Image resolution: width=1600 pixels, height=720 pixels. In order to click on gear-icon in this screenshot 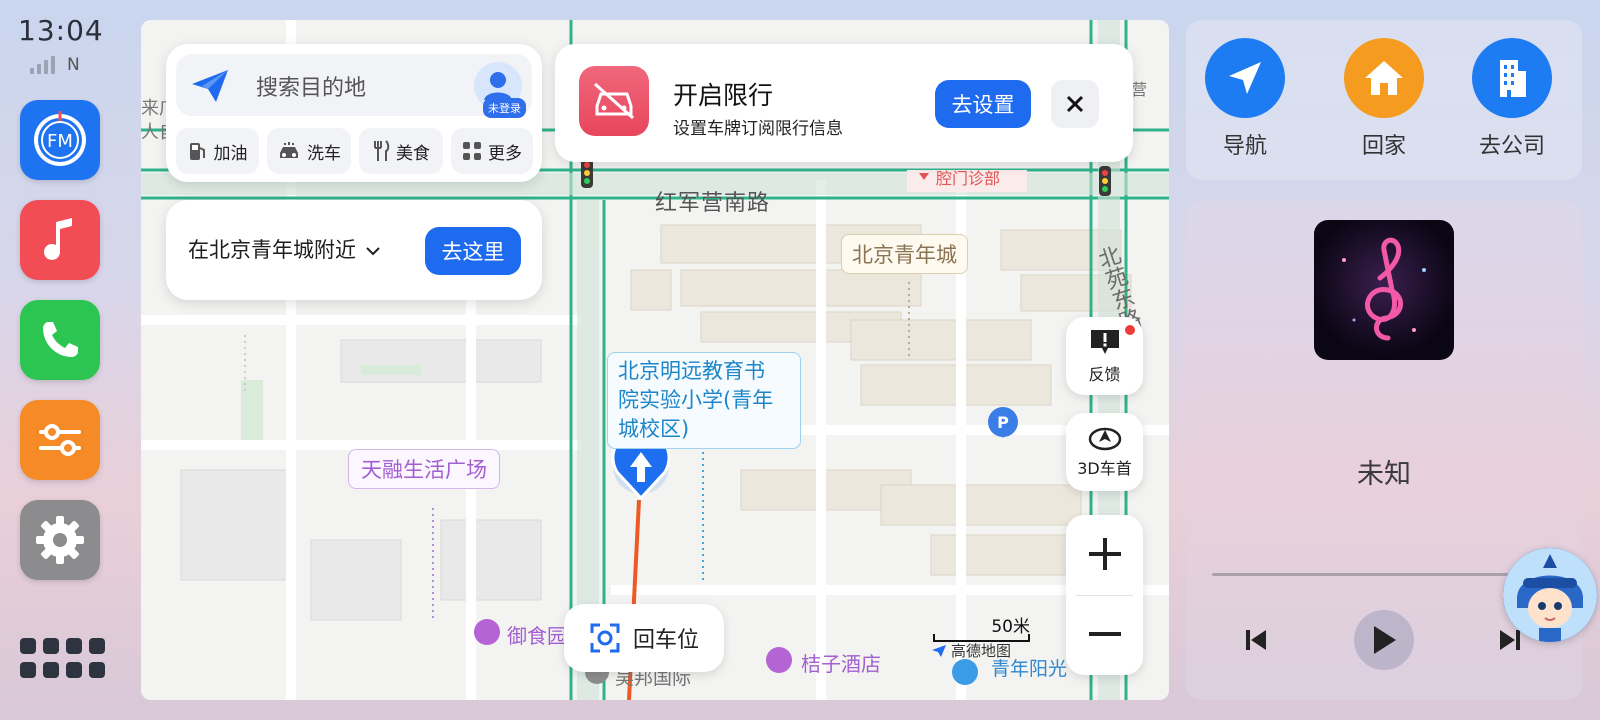, I will do `click(60, 540)`.